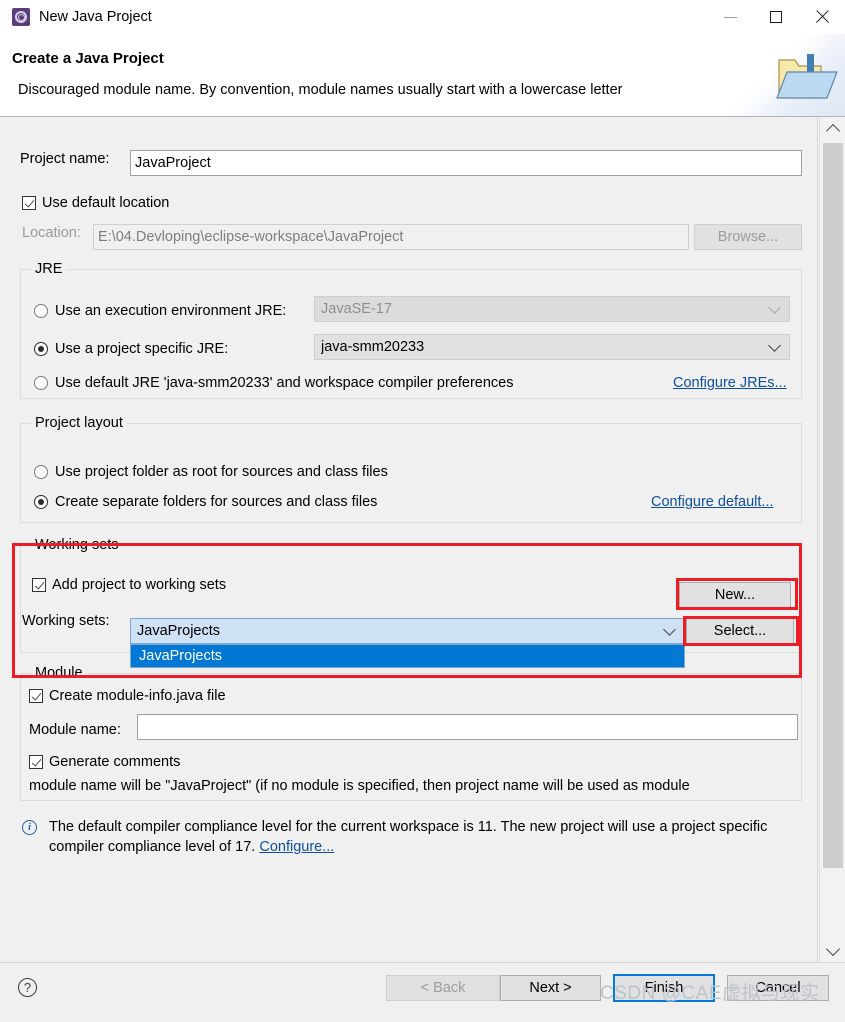 The image size is (845, 1022). Describe the element at coordinates (137, 696) in the screenshot. I see `create-module-info-label: Create module-info.java file` at that location.